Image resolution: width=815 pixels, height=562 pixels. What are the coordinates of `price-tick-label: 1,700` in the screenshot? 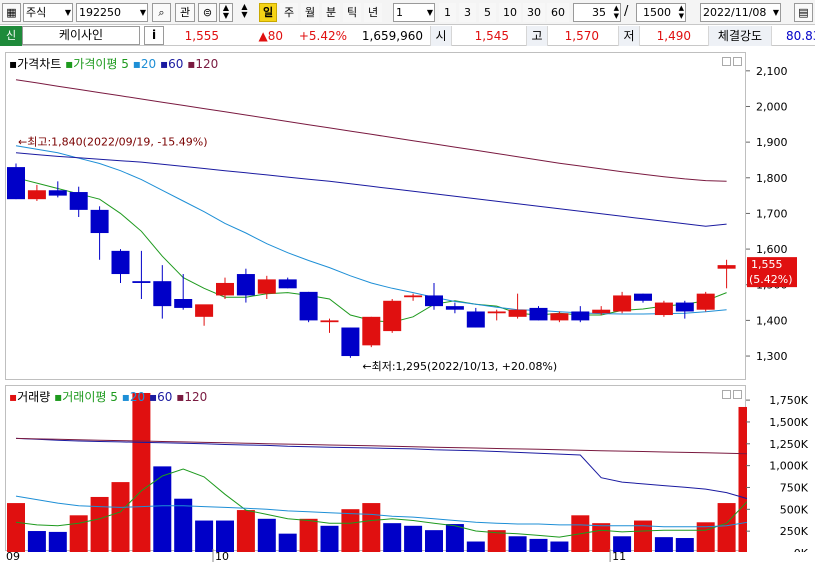 It's located at (772, 213).